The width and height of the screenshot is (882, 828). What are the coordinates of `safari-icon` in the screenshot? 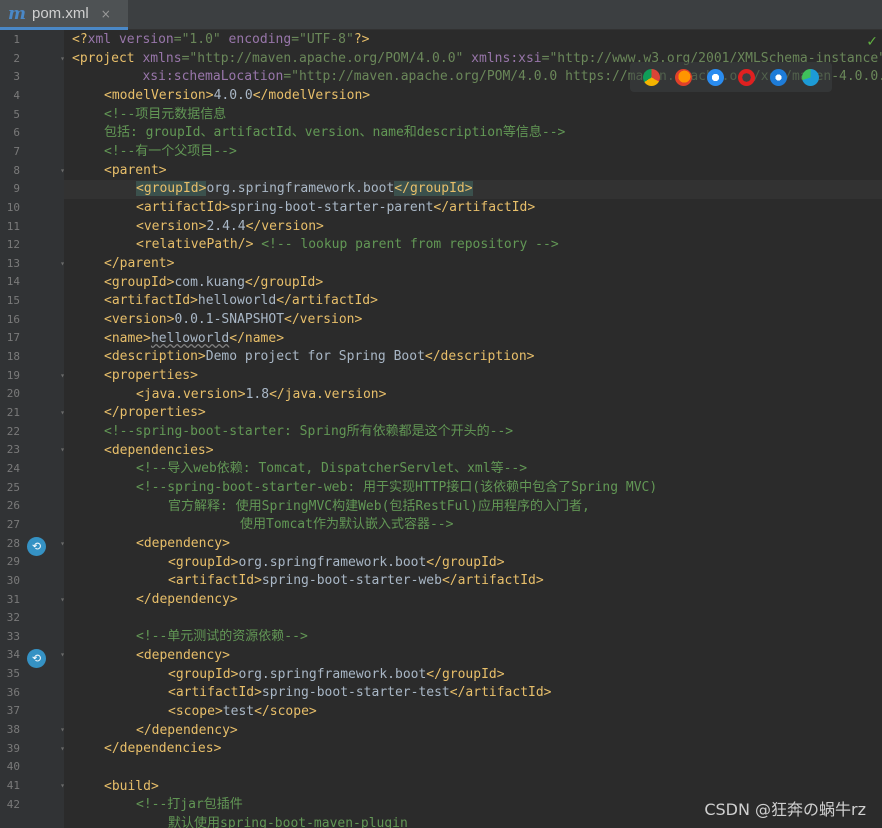 It's located at (715, 77).